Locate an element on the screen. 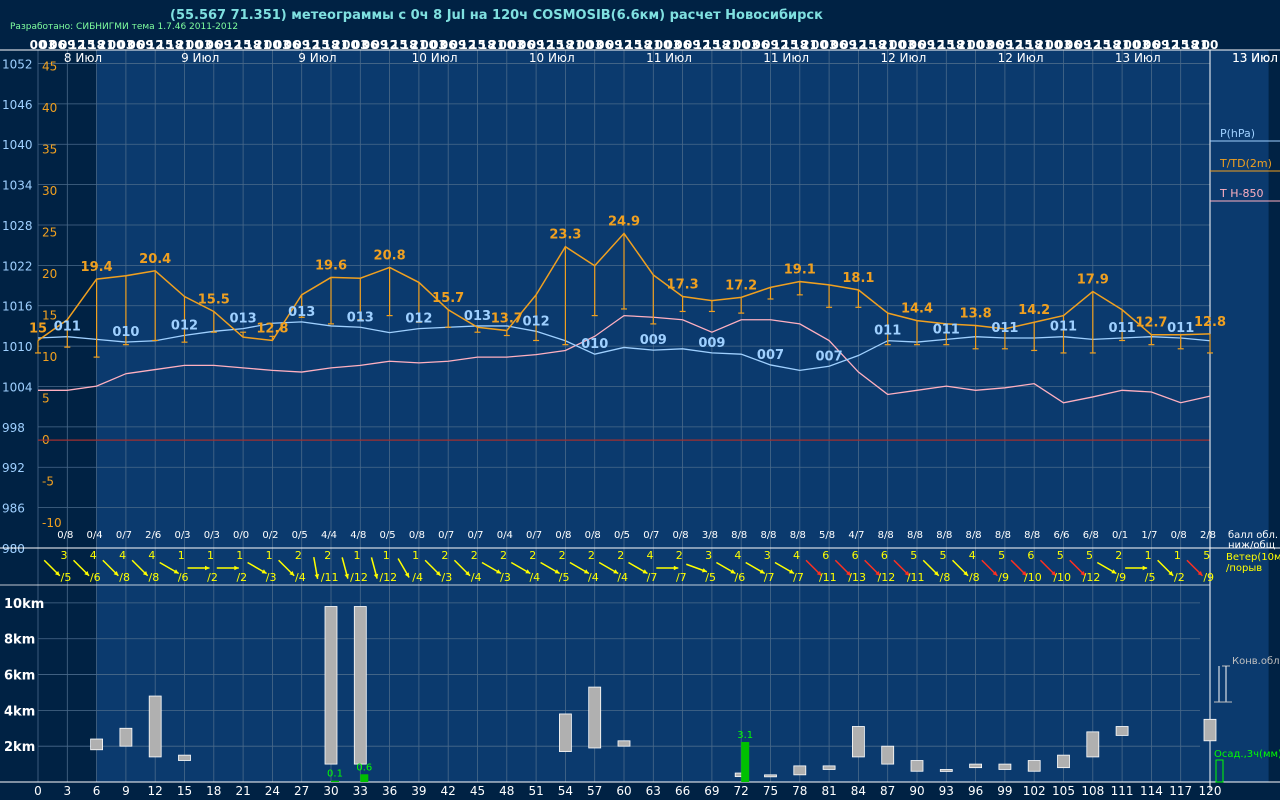  pressure-tick-label: 1016 is located at coordinates (17, 307).